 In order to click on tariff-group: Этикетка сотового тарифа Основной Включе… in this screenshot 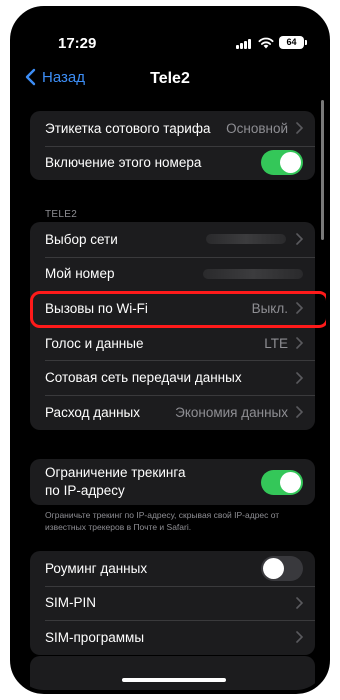, I will do `click(172, 146)`.